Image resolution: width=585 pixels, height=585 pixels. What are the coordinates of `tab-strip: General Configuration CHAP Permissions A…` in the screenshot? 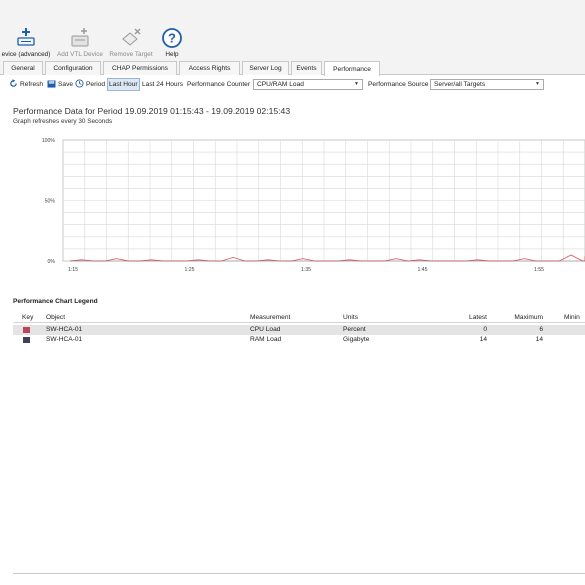 It's located at (292, 68).